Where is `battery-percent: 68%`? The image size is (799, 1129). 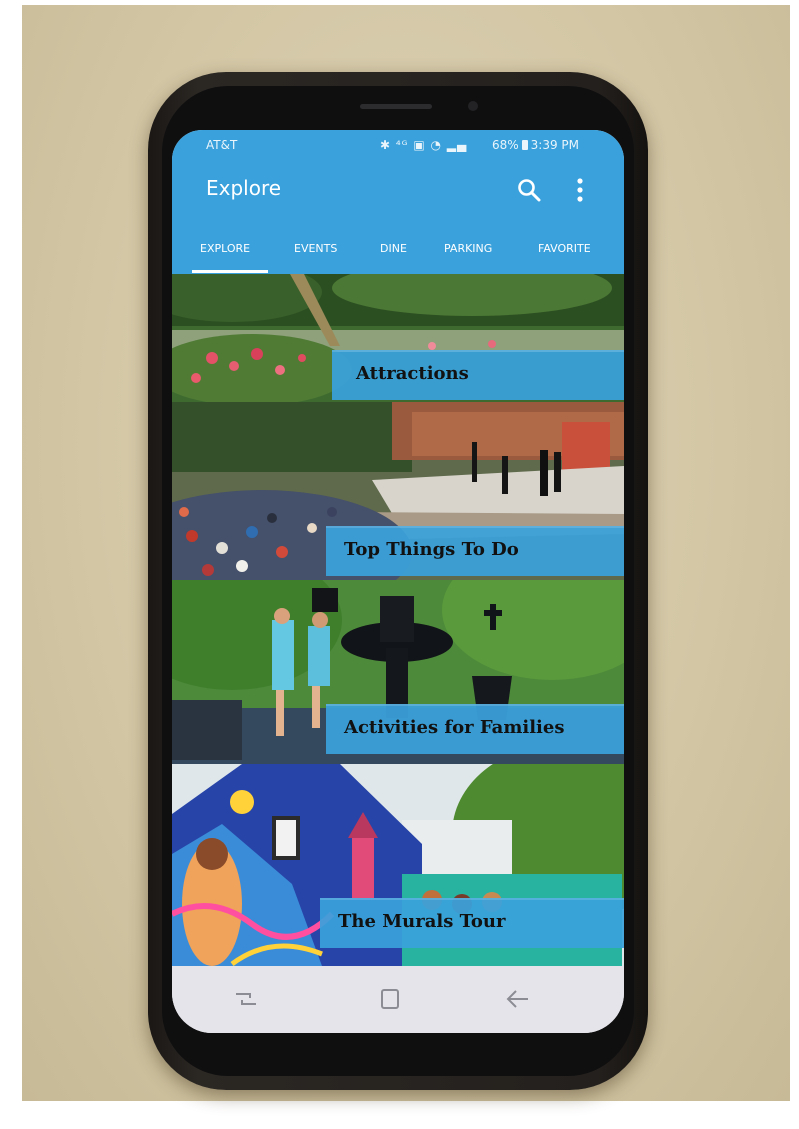
battery-percent: 68% is located at coordinates (505, 145).